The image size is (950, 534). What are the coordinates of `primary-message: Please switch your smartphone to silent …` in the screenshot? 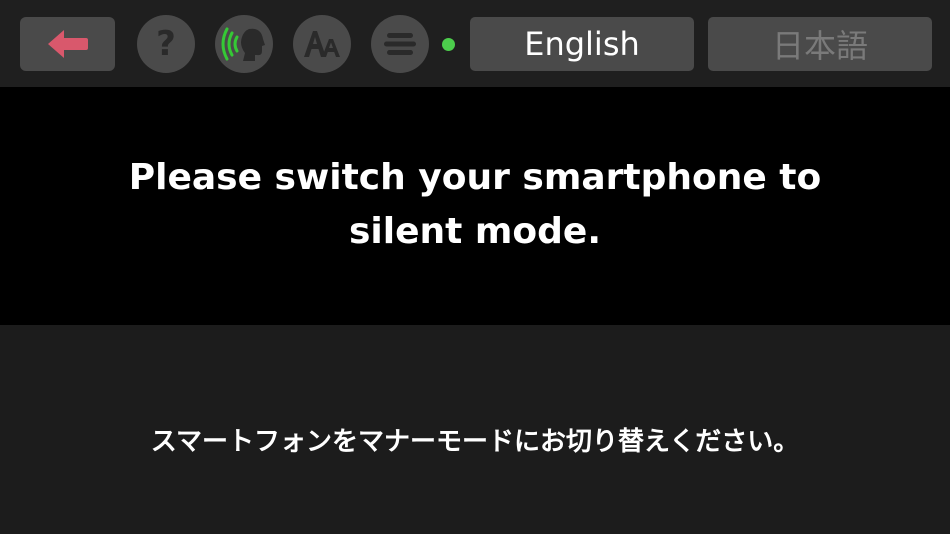 It's located at (475, 204).